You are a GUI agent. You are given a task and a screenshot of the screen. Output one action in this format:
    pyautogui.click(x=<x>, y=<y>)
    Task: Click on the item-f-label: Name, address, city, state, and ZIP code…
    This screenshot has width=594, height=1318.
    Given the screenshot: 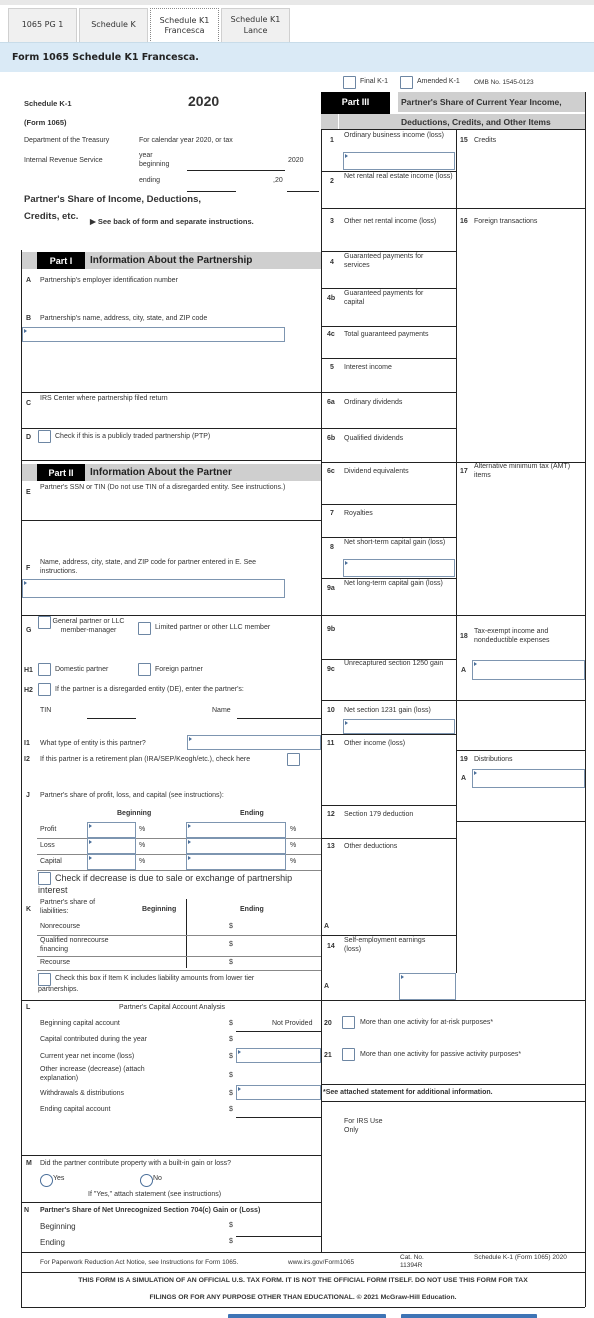 What is the action you would take?
    pyautogui.click(x=148, y=567)
    